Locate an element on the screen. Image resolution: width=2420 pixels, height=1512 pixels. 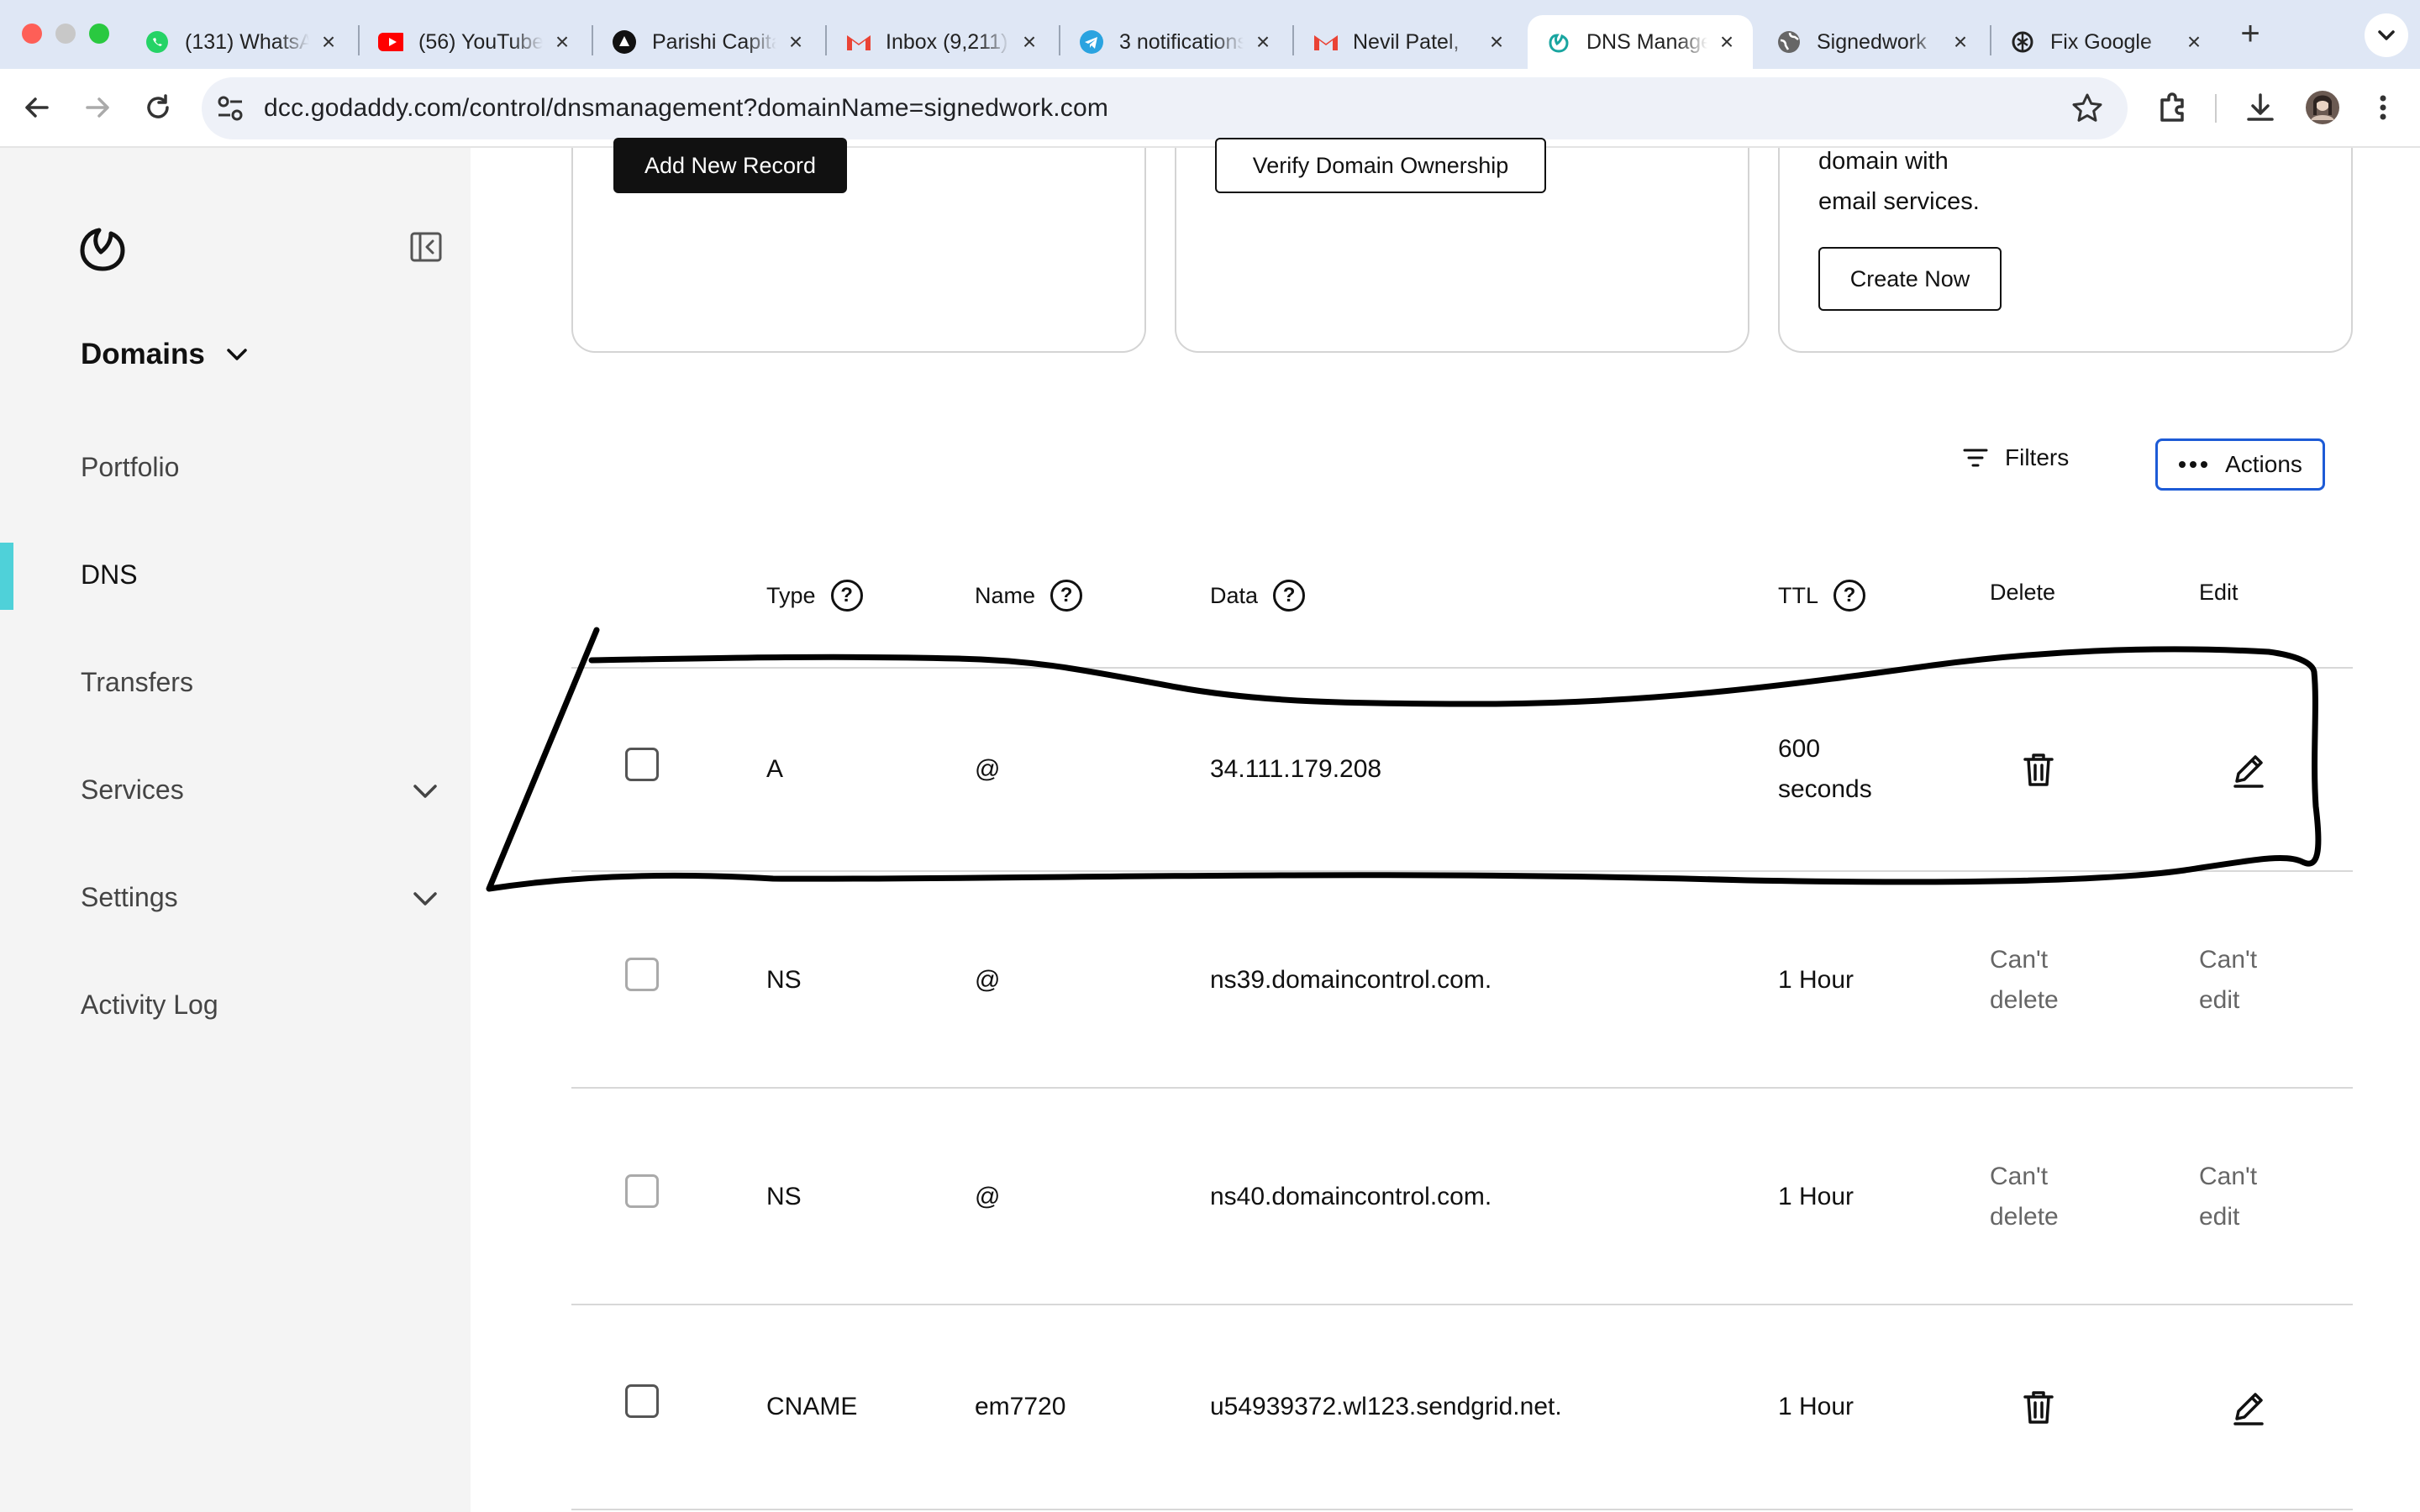
tab-title: Signedwork is located at coordinates (1872, 41).